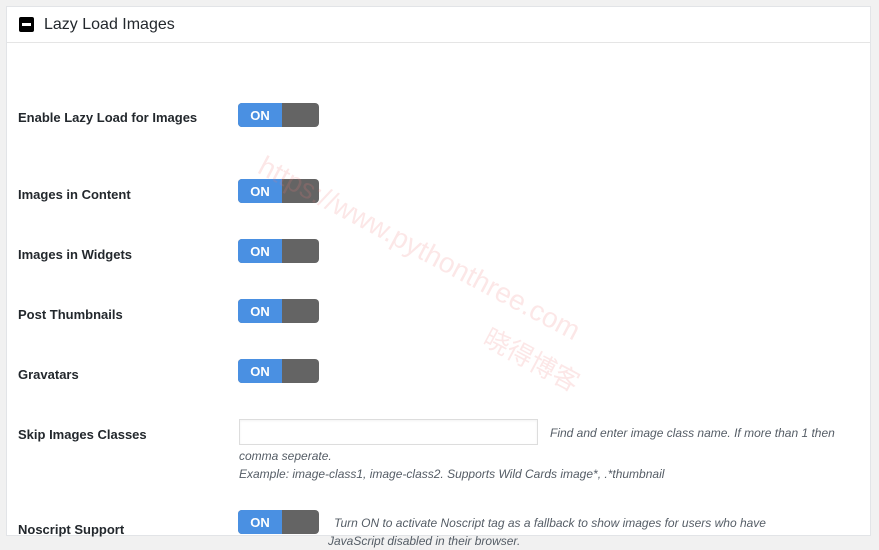  What do you see at coordinates (388, 432) in the screenshot?
I see `skip-classes-input` at bounding box center [388, 432].